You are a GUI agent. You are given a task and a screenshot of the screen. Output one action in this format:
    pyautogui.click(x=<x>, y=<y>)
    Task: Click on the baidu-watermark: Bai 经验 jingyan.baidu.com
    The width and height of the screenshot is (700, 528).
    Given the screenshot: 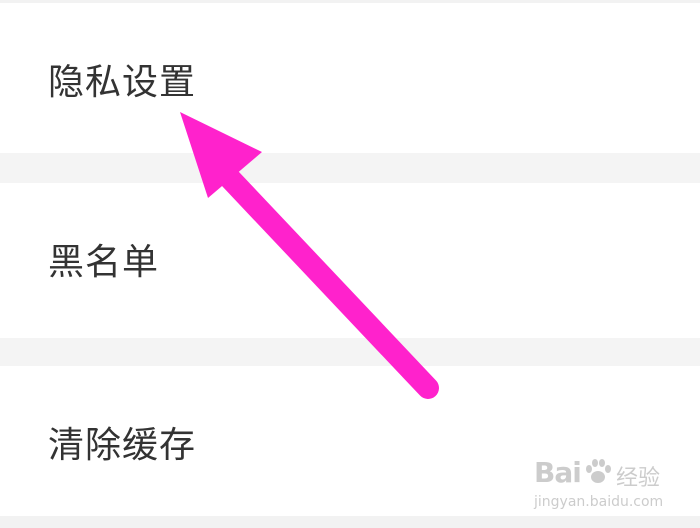 What is the action you would take?
    pyautogui.click(x=599, y=486)
    